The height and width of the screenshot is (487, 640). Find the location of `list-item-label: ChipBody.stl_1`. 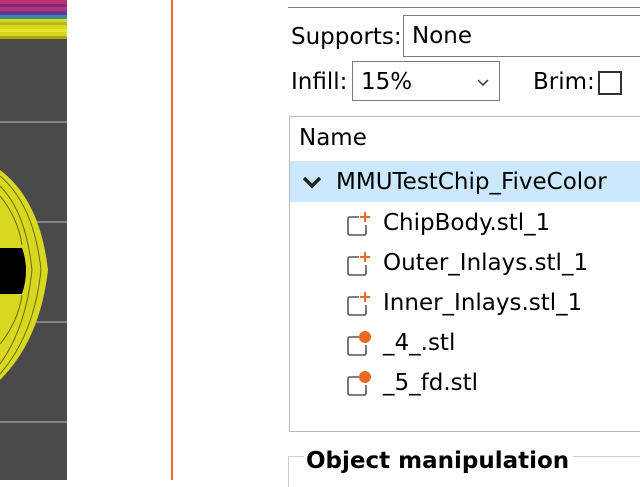

list-item-label: ChipBody.stl_1 is located at coordinates (467, 223).